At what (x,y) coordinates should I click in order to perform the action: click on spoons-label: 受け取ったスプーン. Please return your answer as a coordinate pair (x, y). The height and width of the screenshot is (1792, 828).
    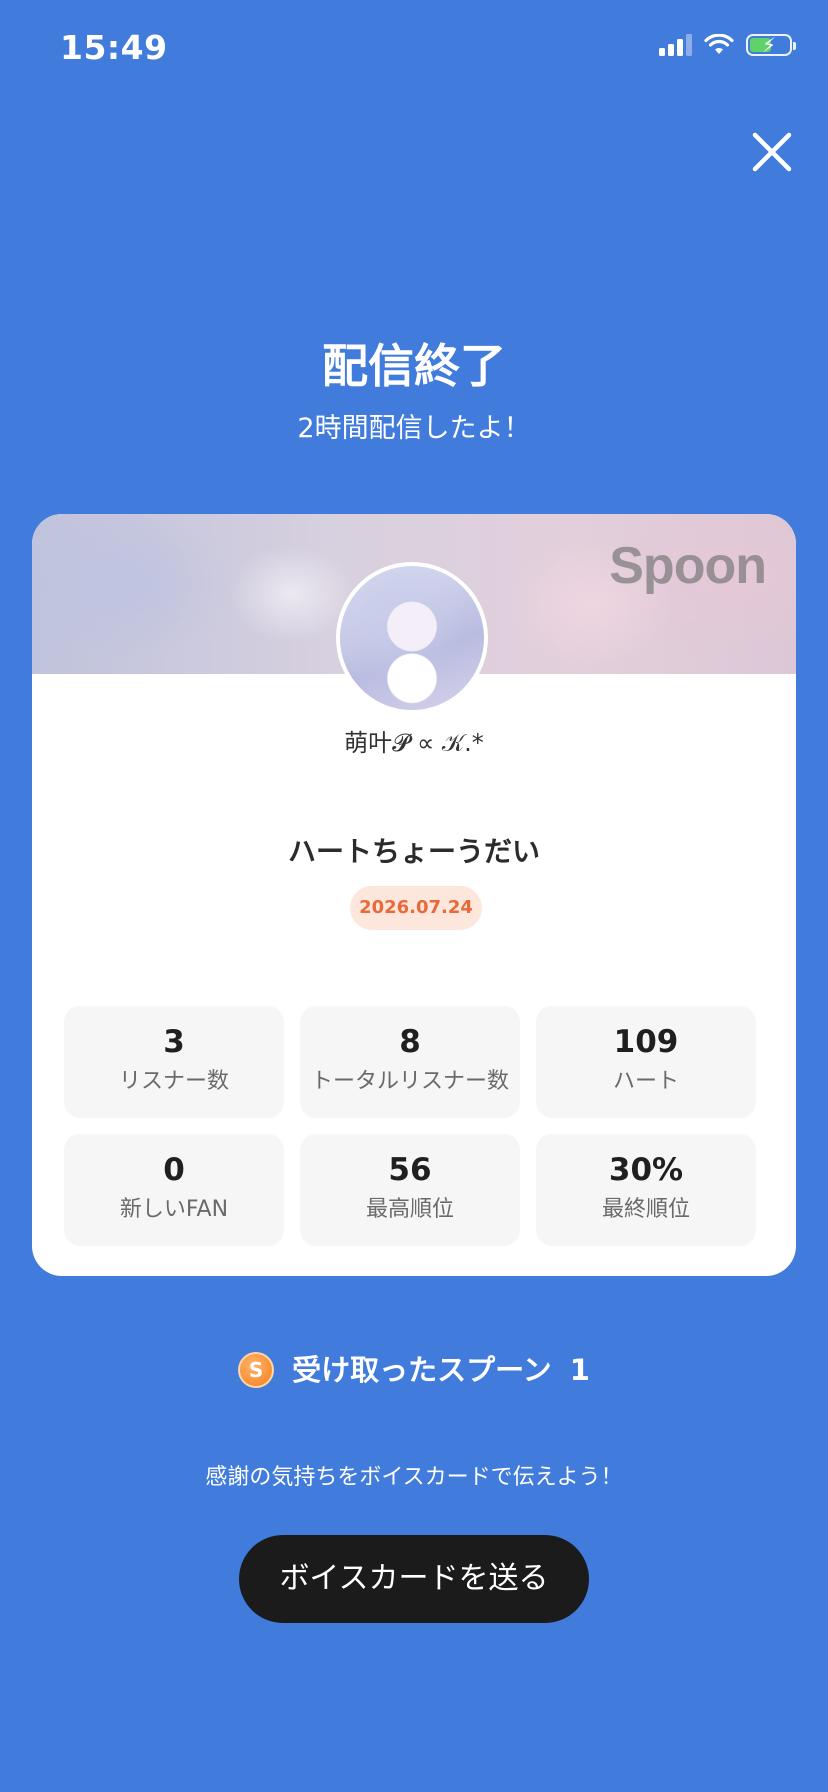
    Looking at the image, I should click on (422, 1370).